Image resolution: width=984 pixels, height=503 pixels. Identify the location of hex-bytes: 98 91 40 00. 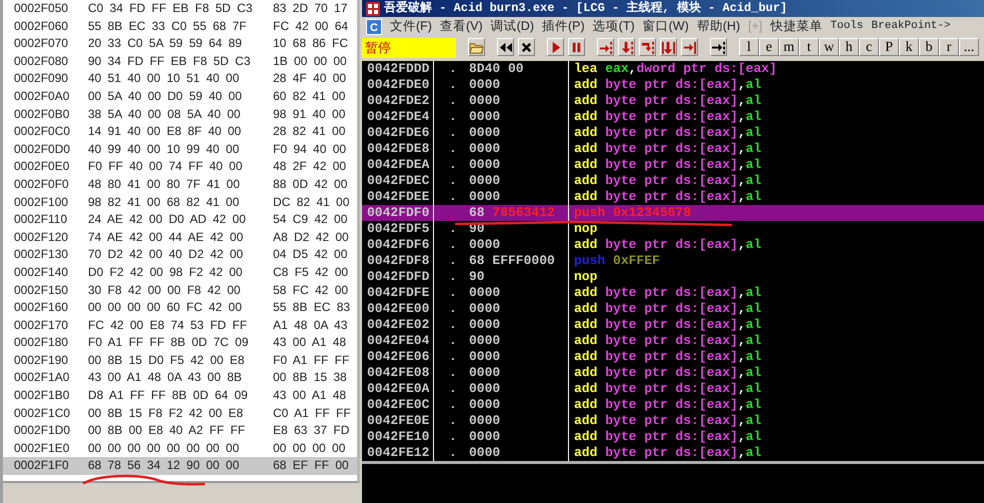
(309, 113).